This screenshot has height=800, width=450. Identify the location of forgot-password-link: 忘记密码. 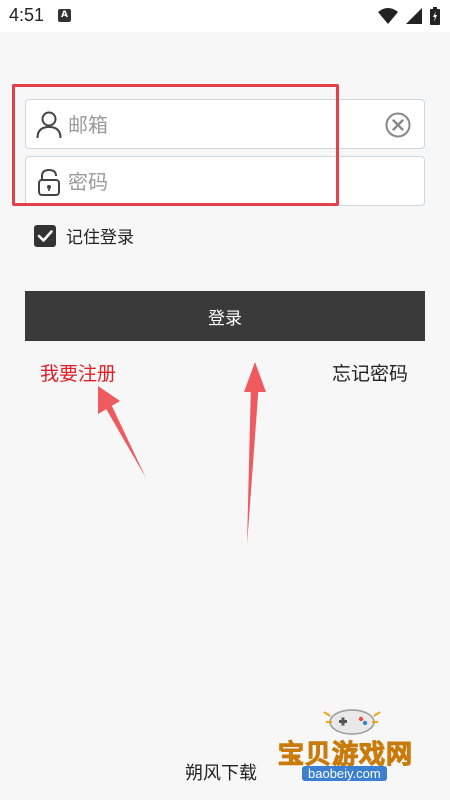
(370, 372).